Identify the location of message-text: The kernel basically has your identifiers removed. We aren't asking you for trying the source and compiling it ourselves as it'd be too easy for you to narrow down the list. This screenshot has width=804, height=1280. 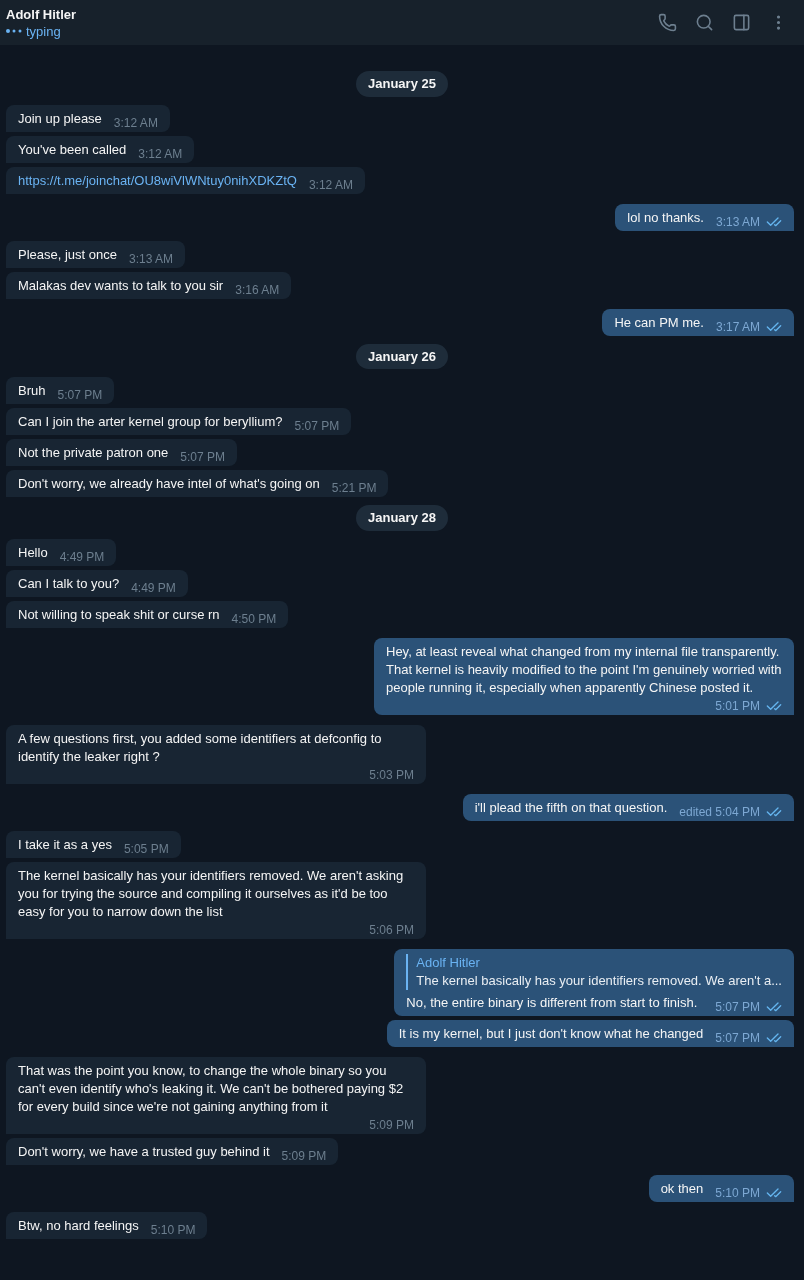
(211, 893).